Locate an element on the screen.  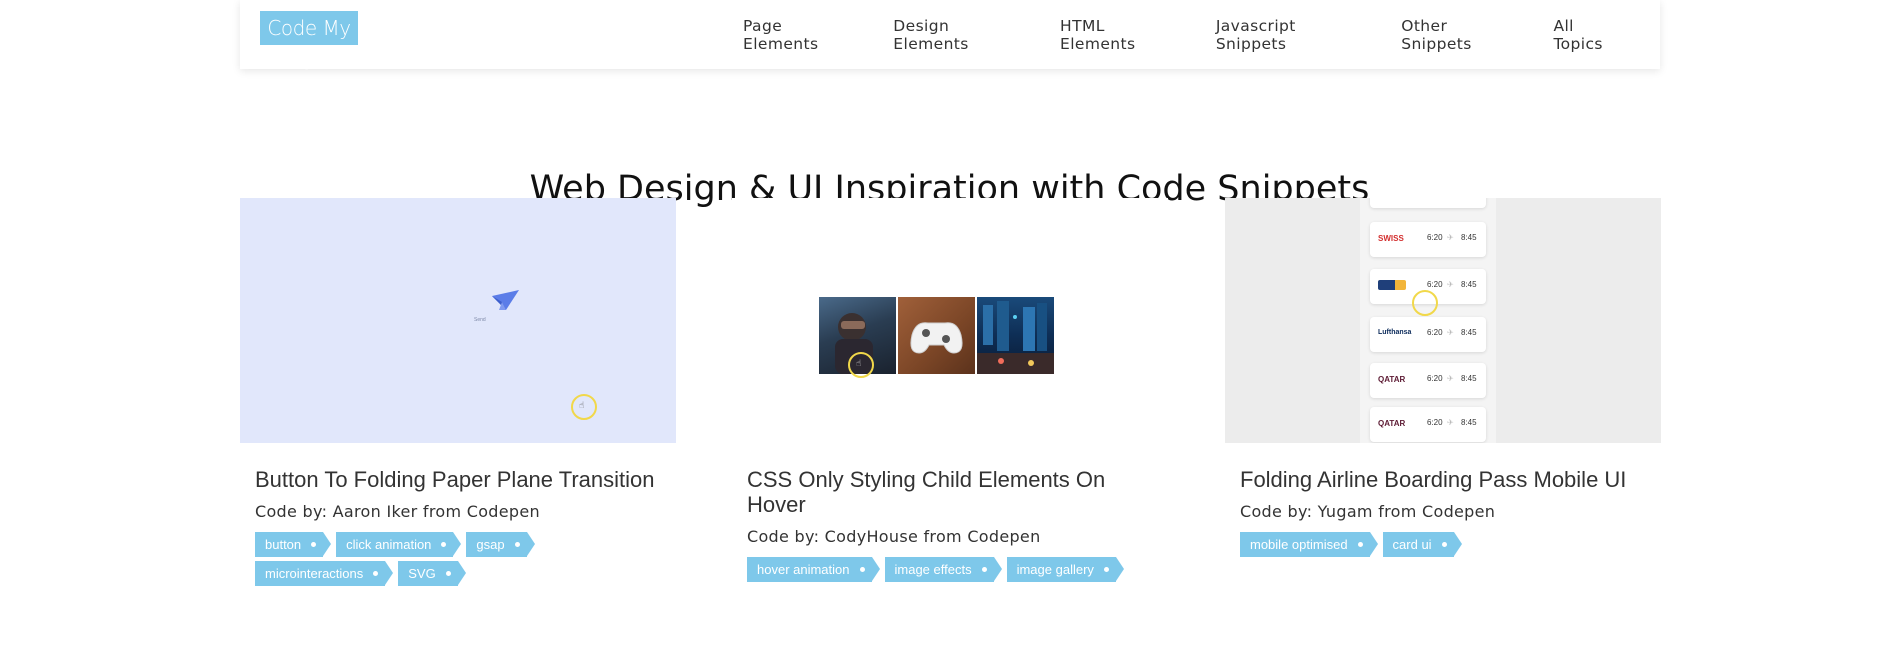
tag: hover animation is located at coordinates (813, 569).